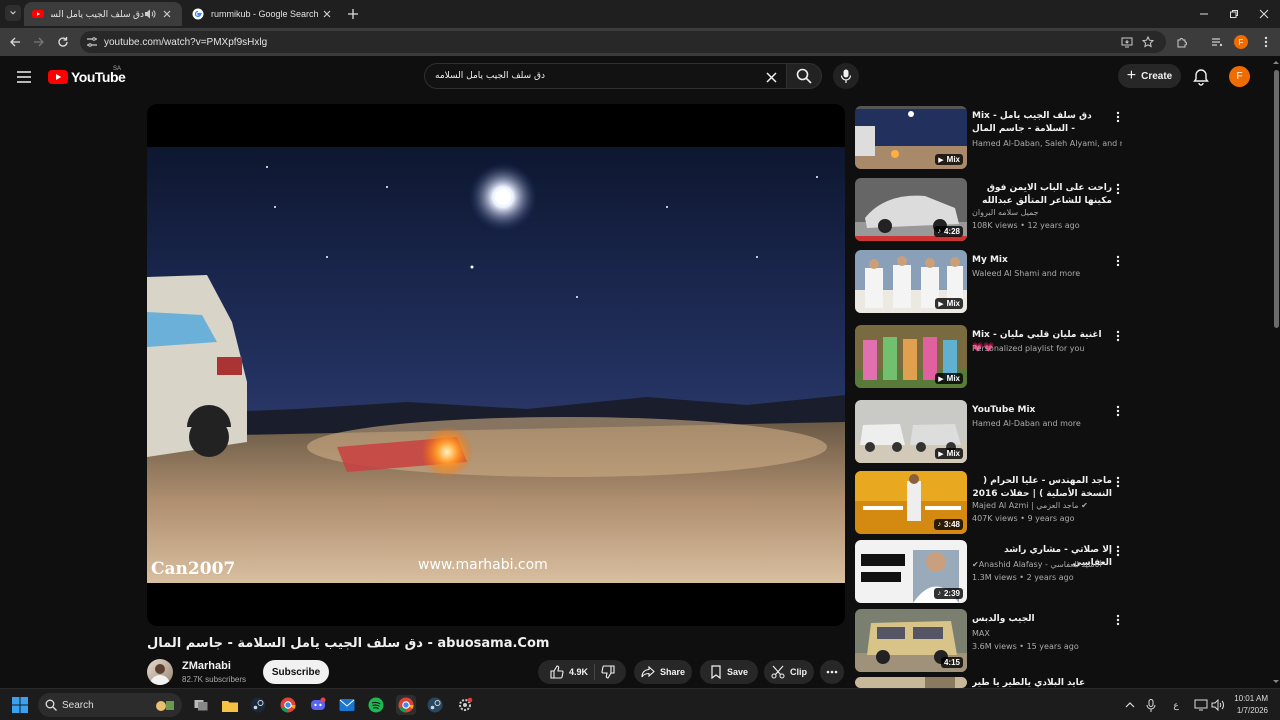 Image resolution: width=1280 pixels, height=720 pixels. I want to click on file-explorer-app, so click(230, 705).